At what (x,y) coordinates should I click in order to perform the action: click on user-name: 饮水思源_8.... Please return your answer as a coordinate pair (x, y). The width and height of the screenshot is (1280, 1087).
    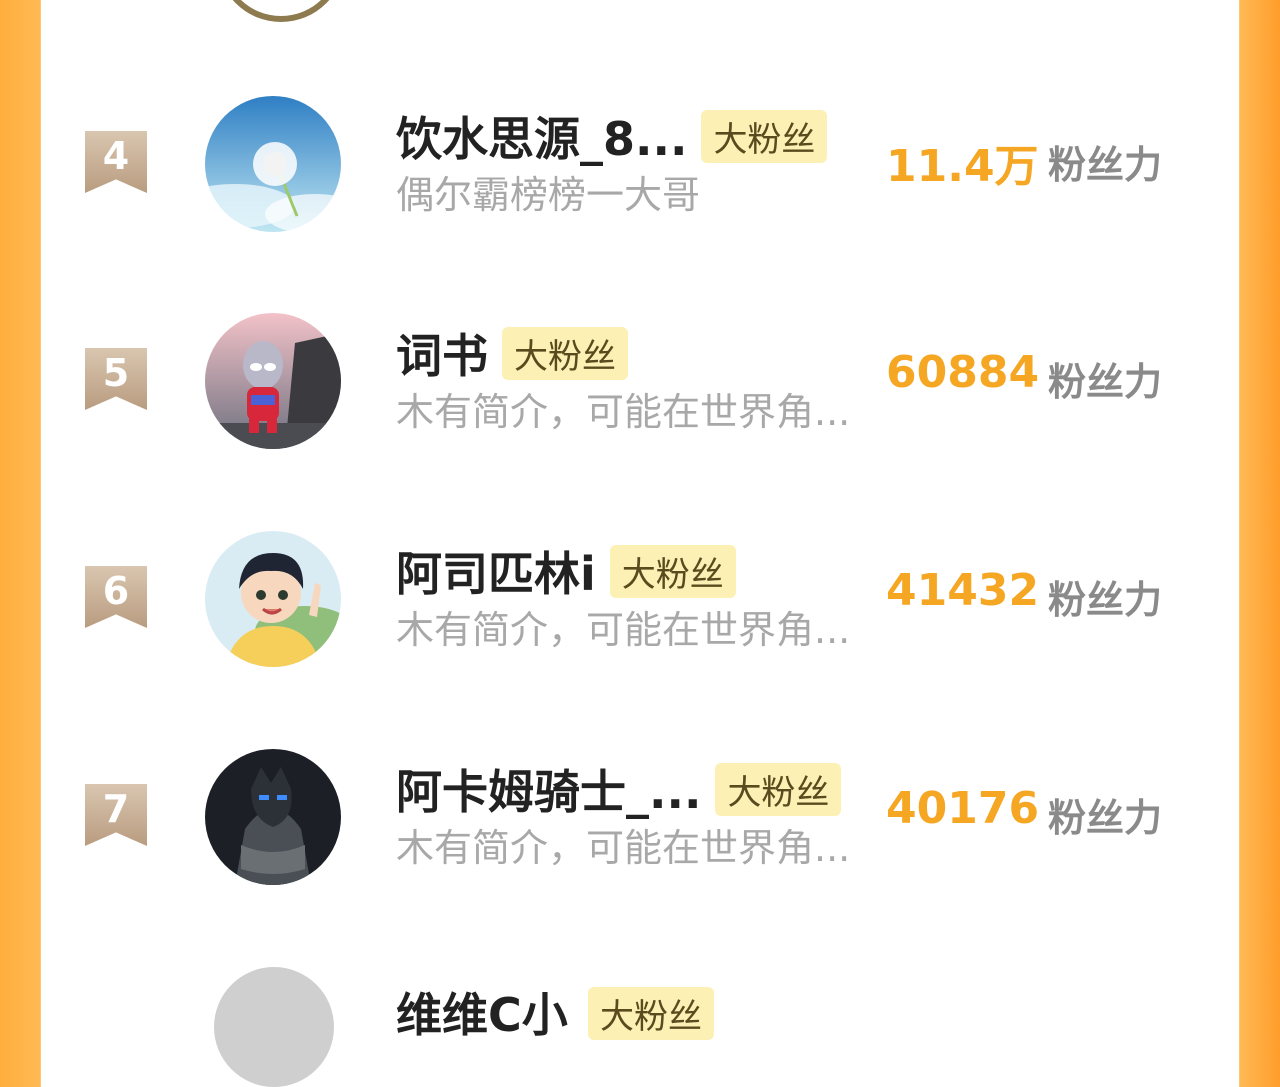
    Looking at the image, I should click on (541, 136).